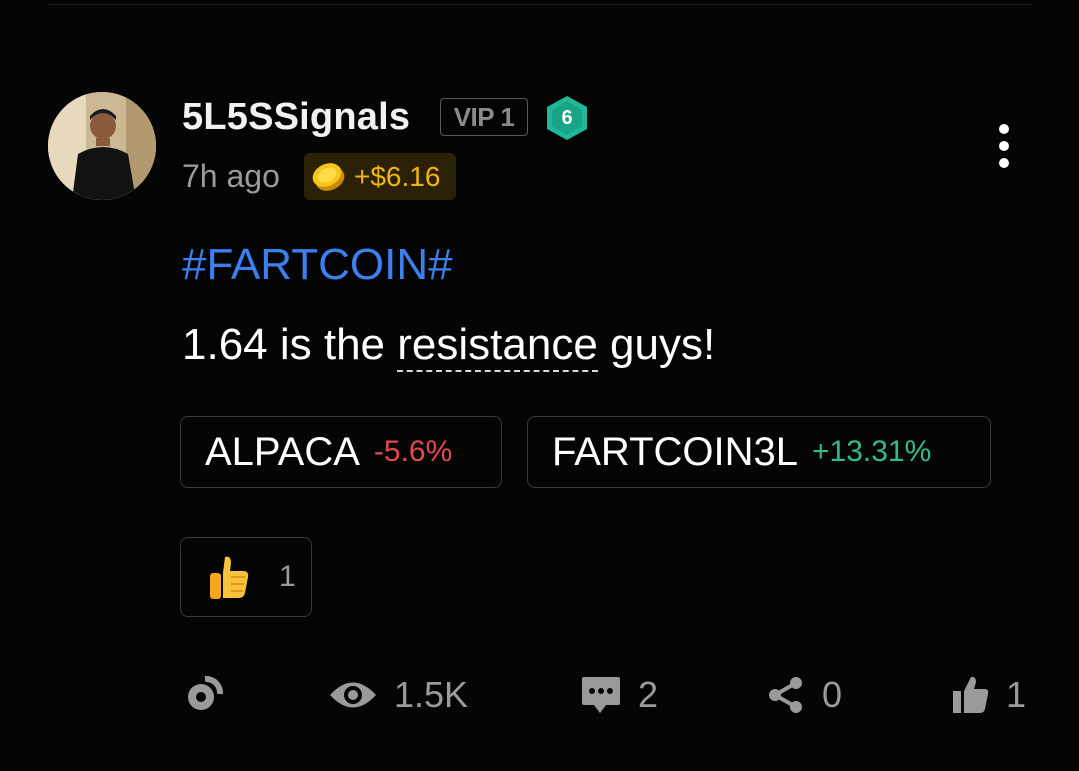  What do you see at coordinates (231, 176) in the screenshot?
I see `post-time: 7h ago` at bounding box center [231, 176].